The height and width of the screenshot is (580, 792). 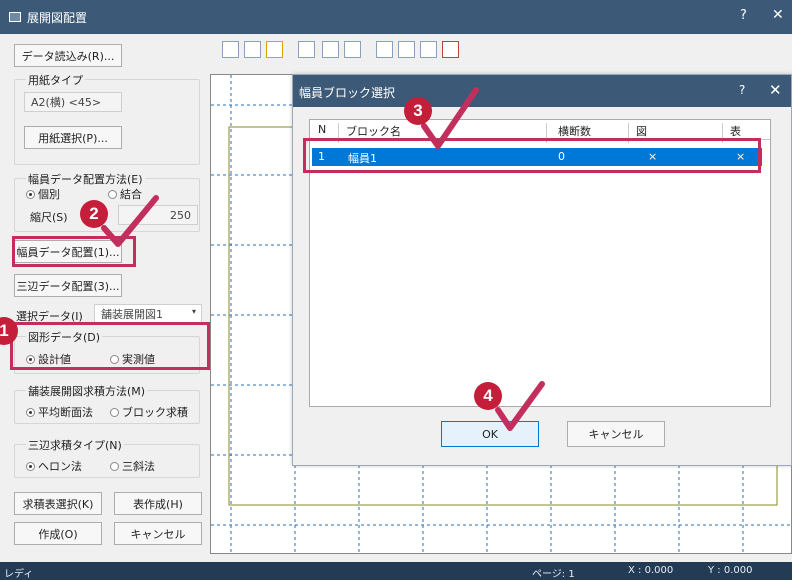 What do you see at coordinates (55, 80) in the screenshot?
I see `paper-type-label: 用紙タイプ` at bounding box center [55, 80].